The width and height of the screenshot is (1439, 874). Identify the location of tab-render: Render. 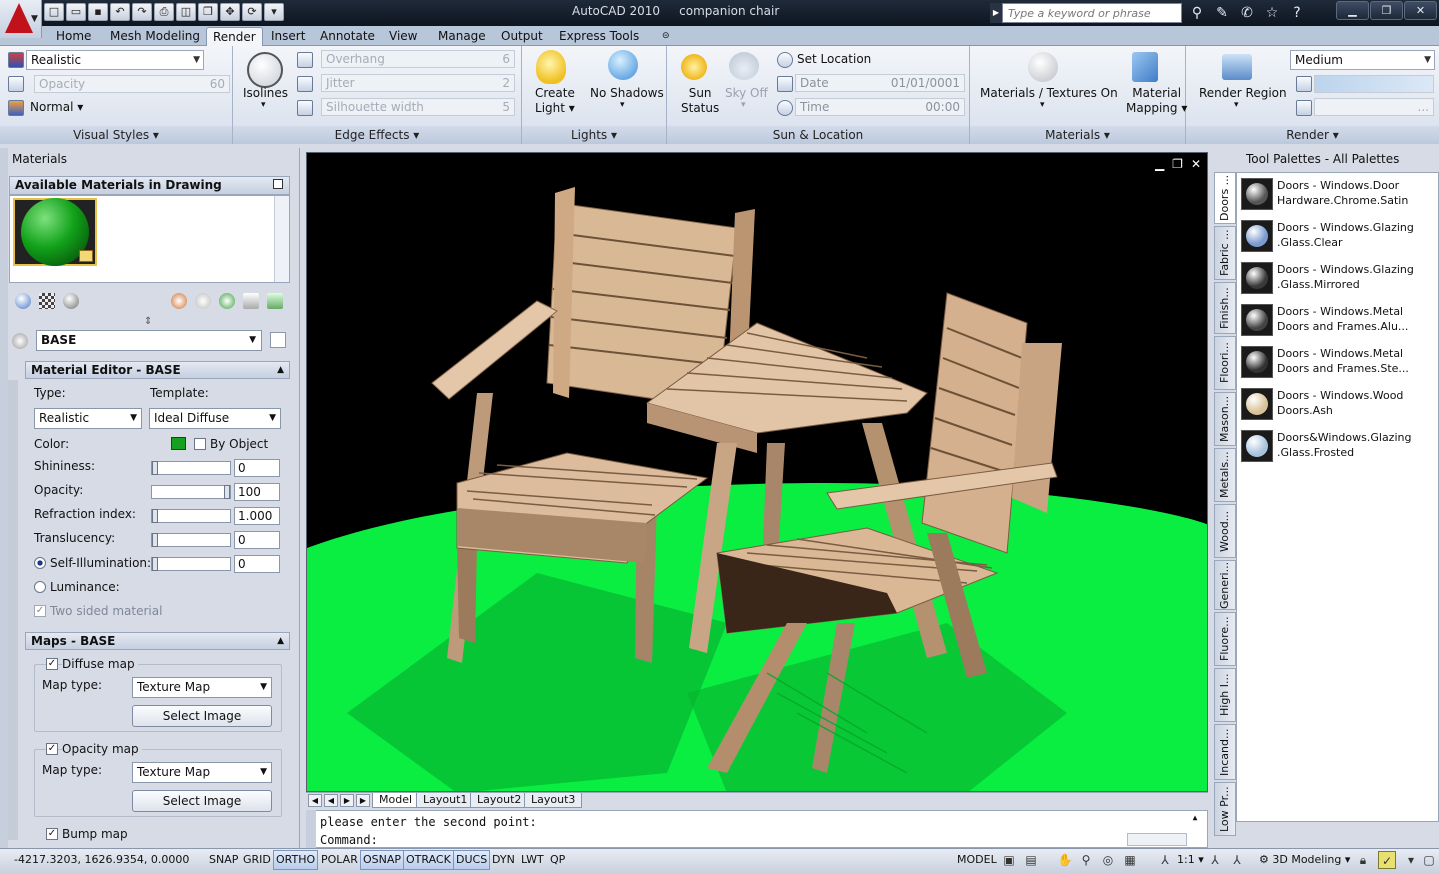
(234, 36).